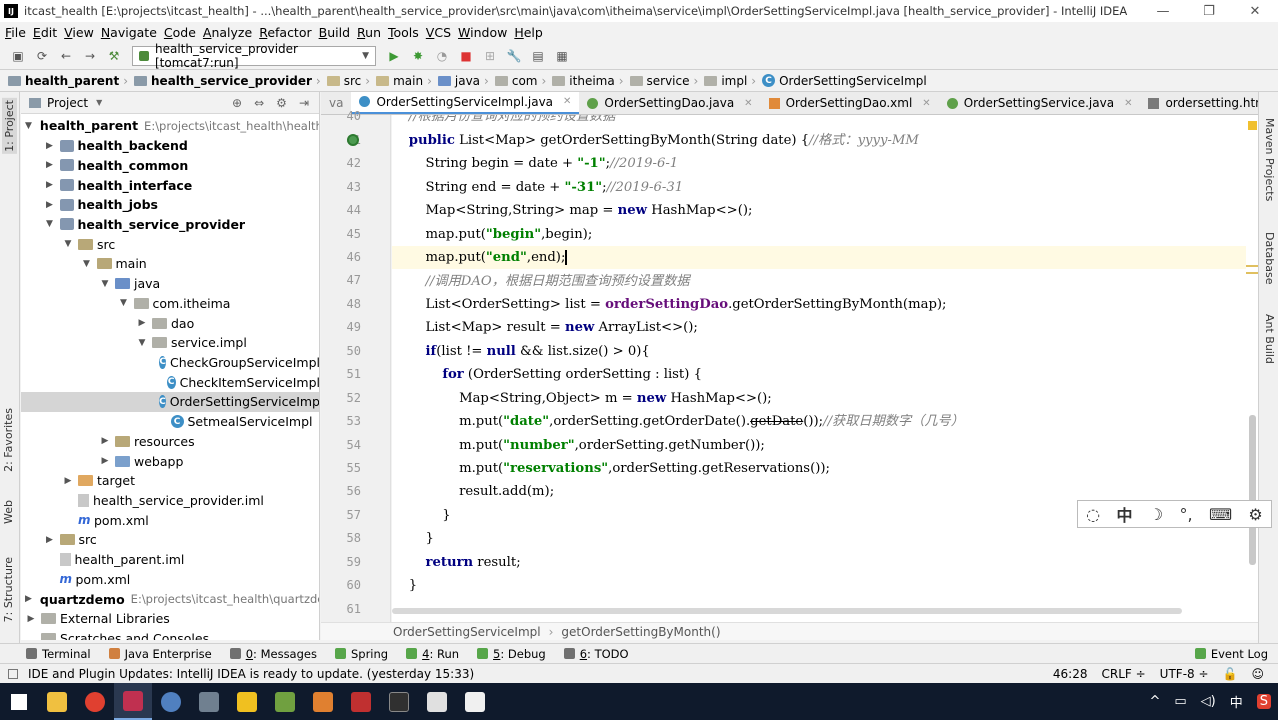 The image size is (1278, 720). Describe the element at coordinates (394, 56) in the screenshot. I see `run-icon: ▶` at that location.